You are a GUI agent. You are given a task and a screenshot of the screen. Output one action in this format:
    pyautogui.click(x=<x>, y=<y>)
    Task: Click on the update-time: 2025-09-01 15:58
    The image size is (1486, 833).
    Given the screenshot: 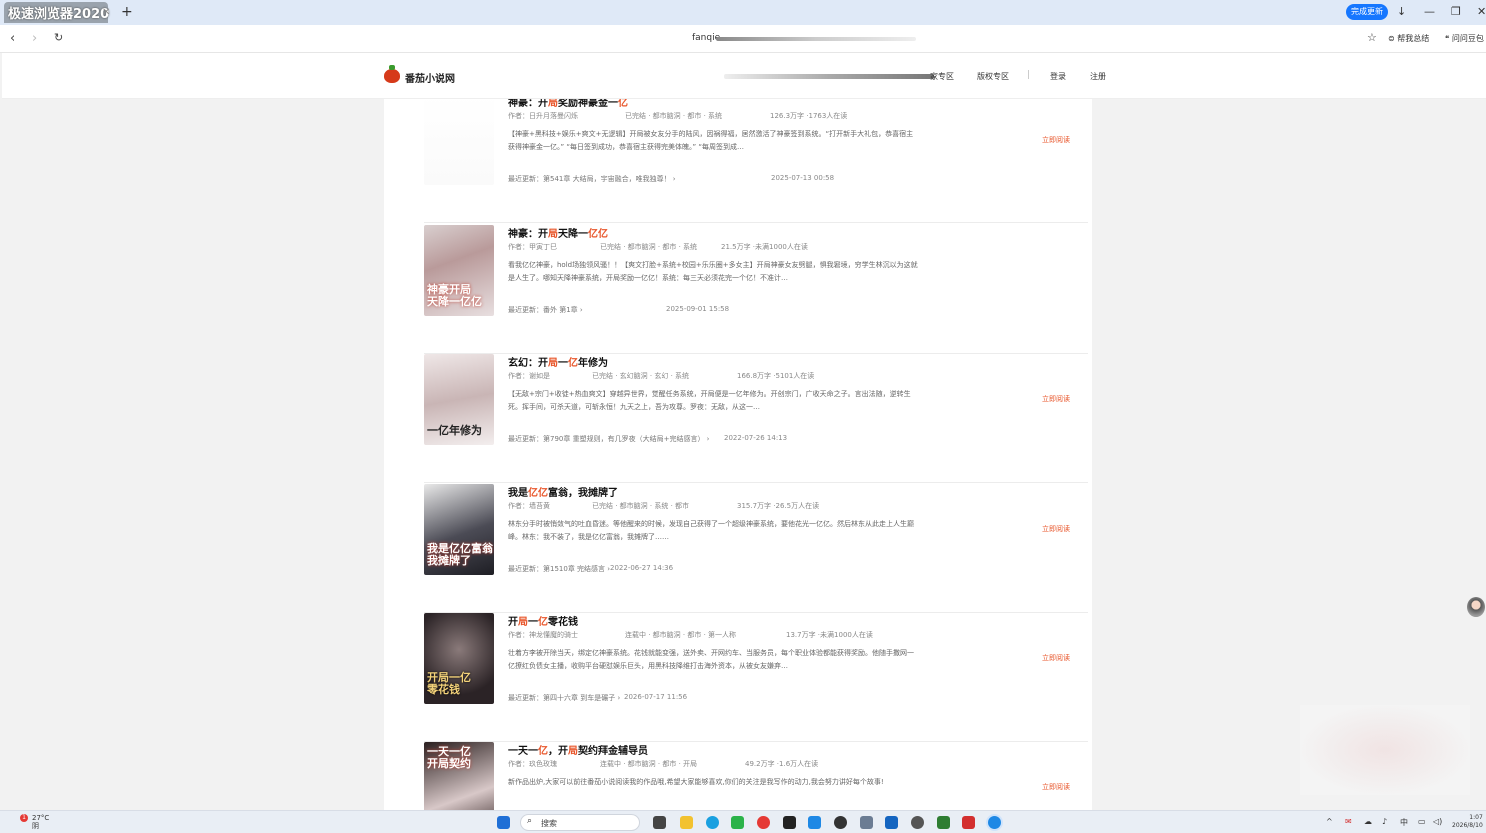 What is the action you would take?
    pyautogui.click(x=698, y=309)
    